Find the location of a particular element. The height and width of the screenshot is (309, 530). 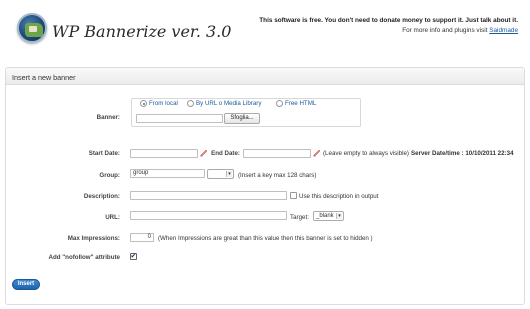

nofollow-checkbox is located at coordinates (133, 256).